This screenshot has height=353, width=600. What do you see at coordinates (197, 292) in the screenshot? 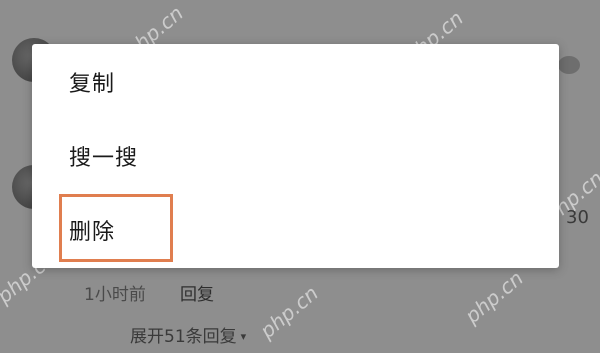
I see `reply-button: 回复` at bounding box center [197, 292].